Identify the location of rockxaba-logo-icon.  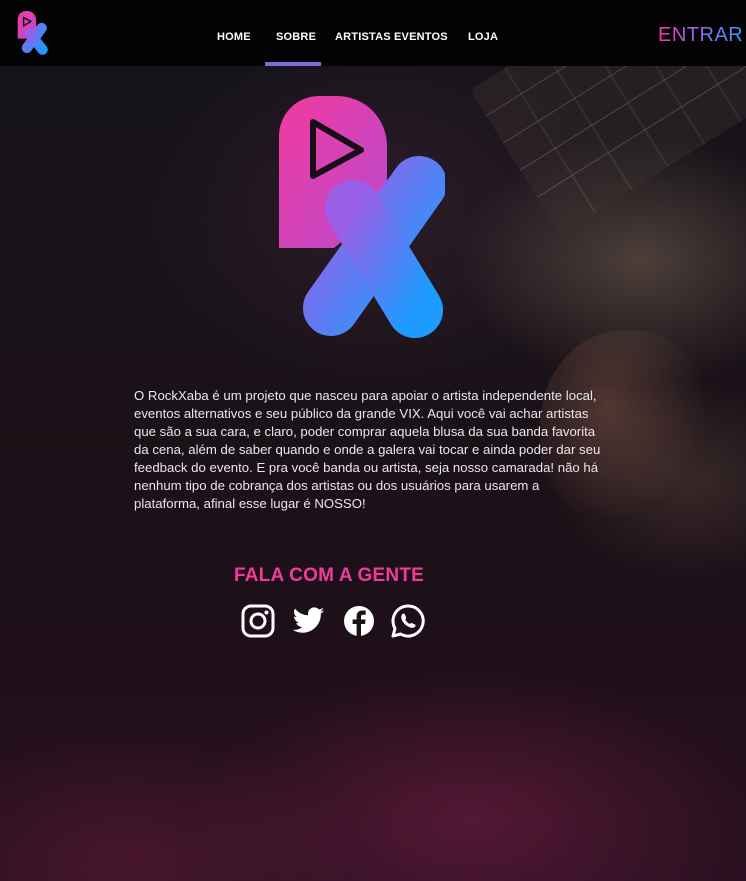
(33, 33).